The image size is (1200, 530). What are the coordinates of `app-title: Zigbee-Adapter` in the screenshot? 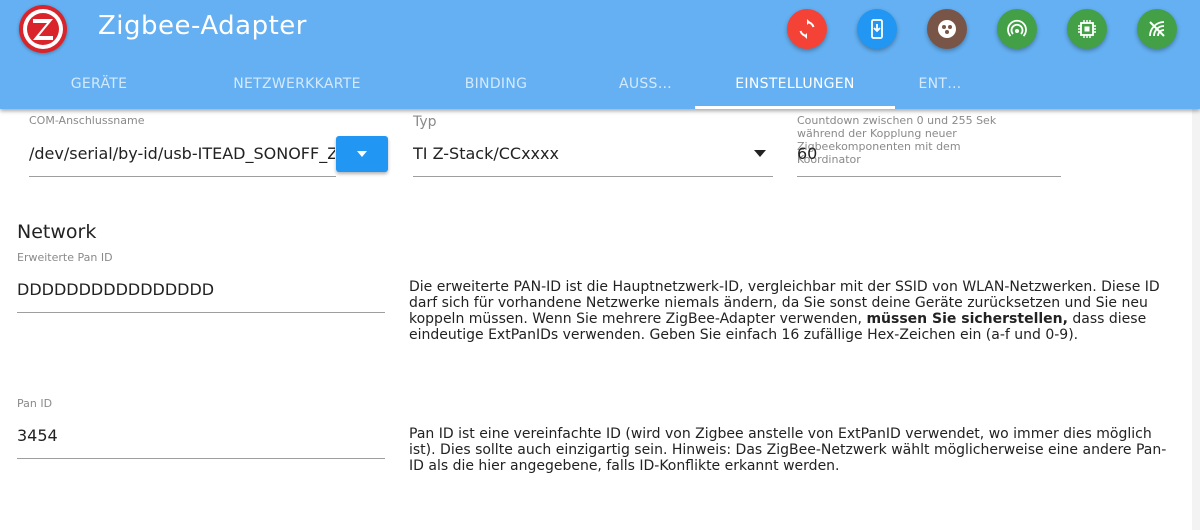 It's located at (202, 26).